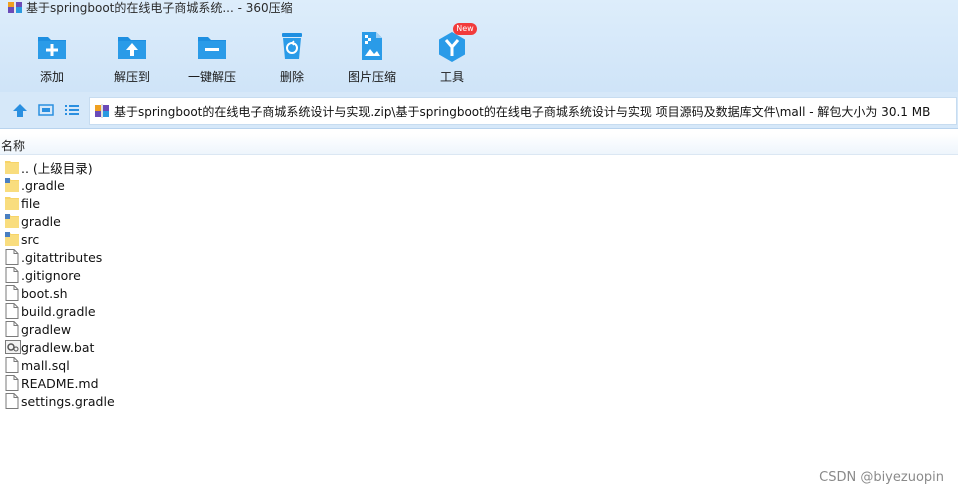 The height and width of the screenshot is (495, 958). What do you see at coordinates (200, 401) in the screenshot?
I see `list-item: settings.gradle` at bounding box center [200, 401].